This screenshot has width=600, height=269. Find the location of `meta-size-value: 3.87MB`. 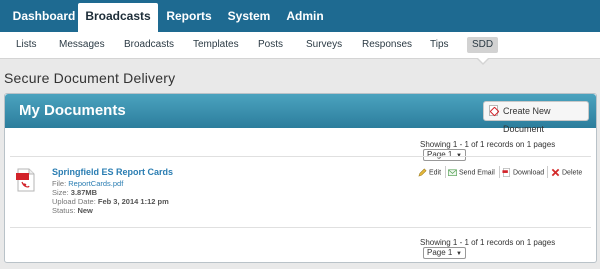

meta-size-value: 3.87MB is located at coordinates (84, 192).